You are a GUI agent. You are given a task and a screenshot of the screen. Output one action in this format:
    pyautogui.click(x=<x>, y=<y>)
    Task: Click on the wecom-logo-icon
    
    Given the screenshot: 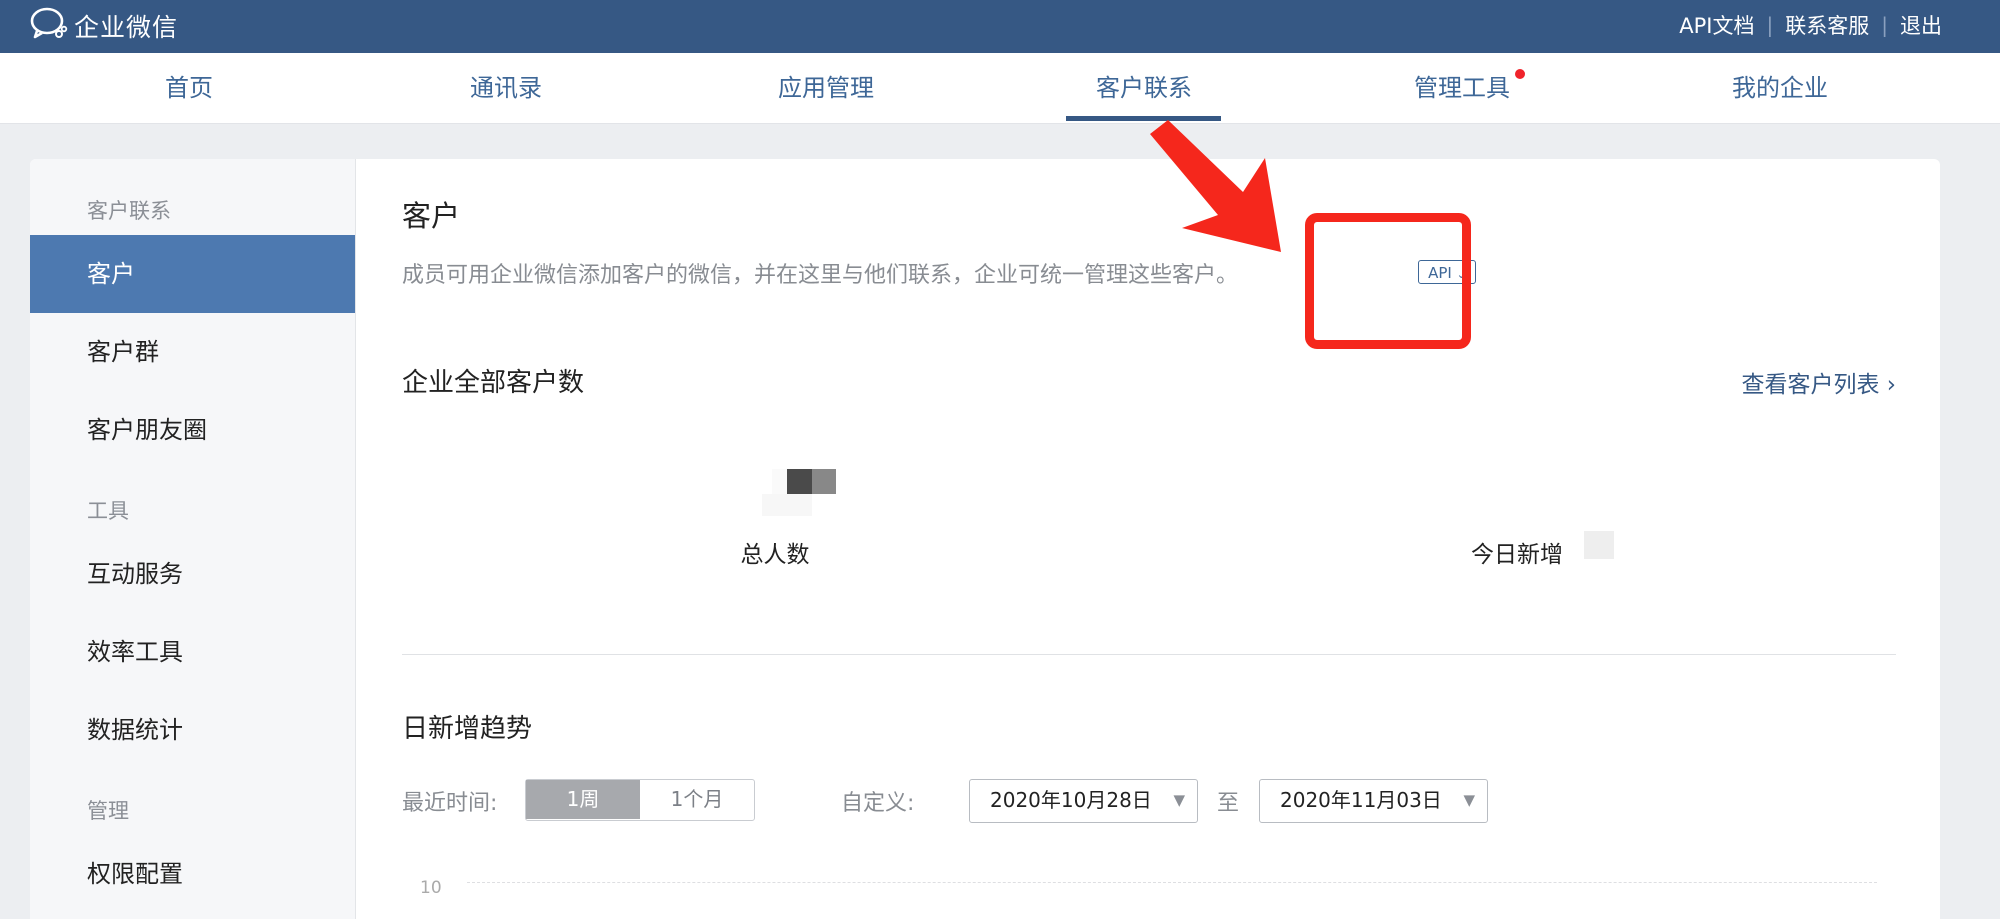 What is the action you would take?
    pyautogui.click(x=49, y=26)
    